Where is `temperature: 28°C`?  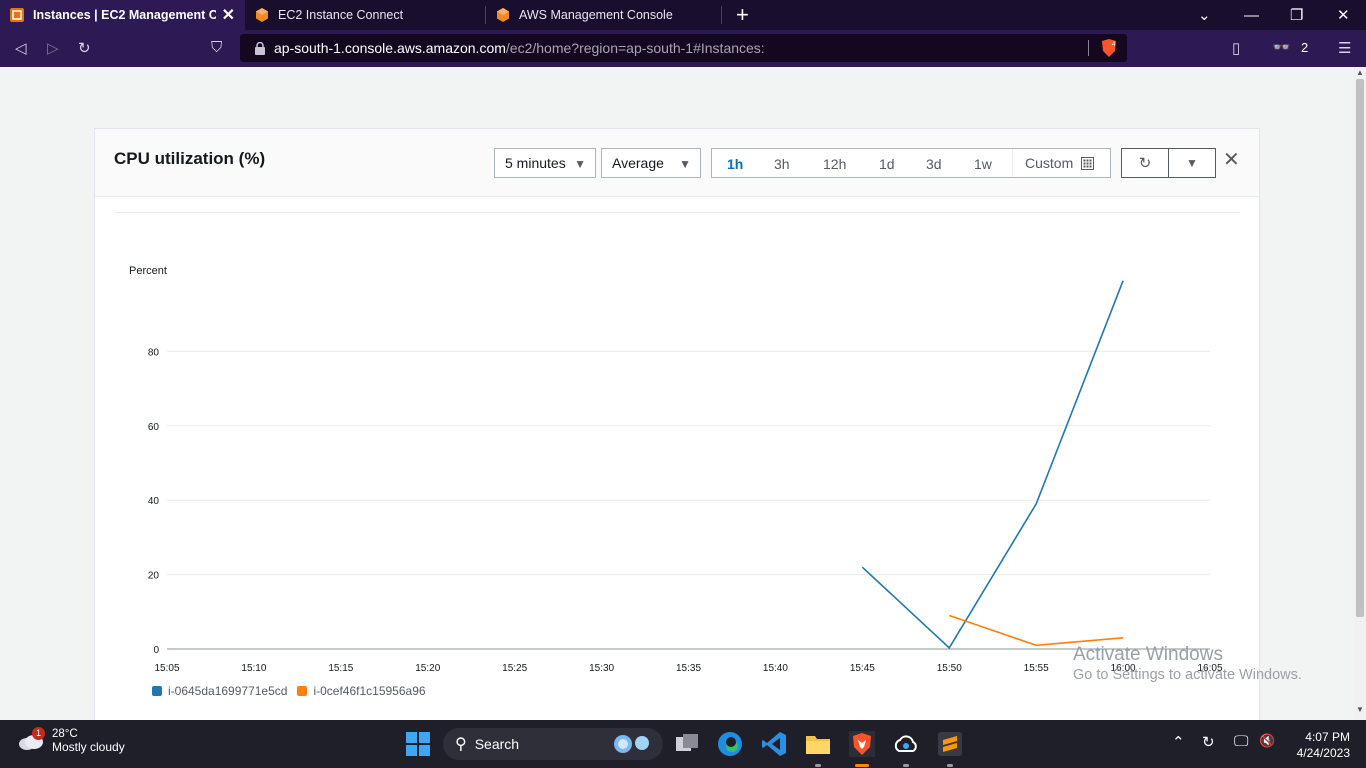
temperature: 28°C is located at coordinates (65, 734).